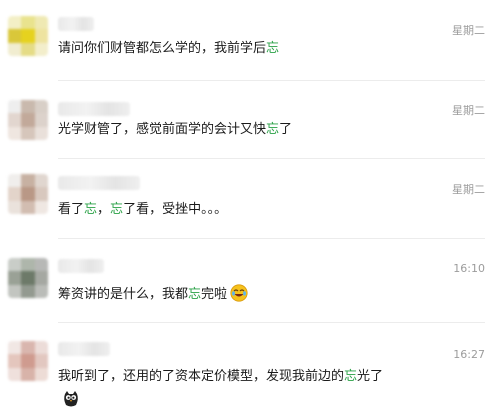 The width and height of the screenshot is (501, 418). What do you see at coordinates (239, 296) in the screenshot?
I see `laughing-crying-emoji-icon` at bounding box center [239, 296].